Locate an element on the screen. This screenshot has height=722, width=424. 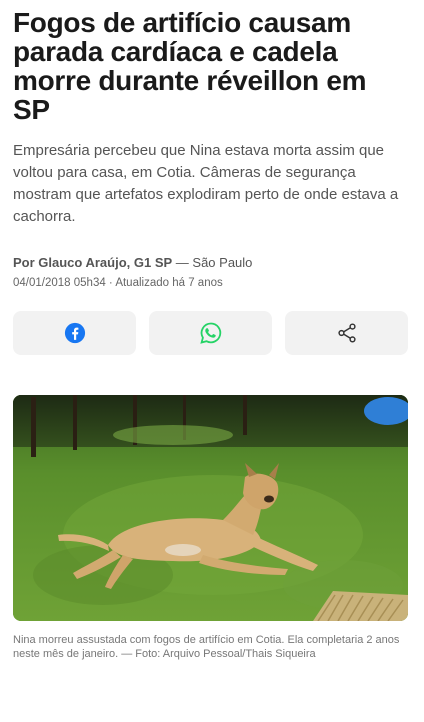
author-link: Por Glauco Araújo, G1 SP is located at coordinates (92, 262).